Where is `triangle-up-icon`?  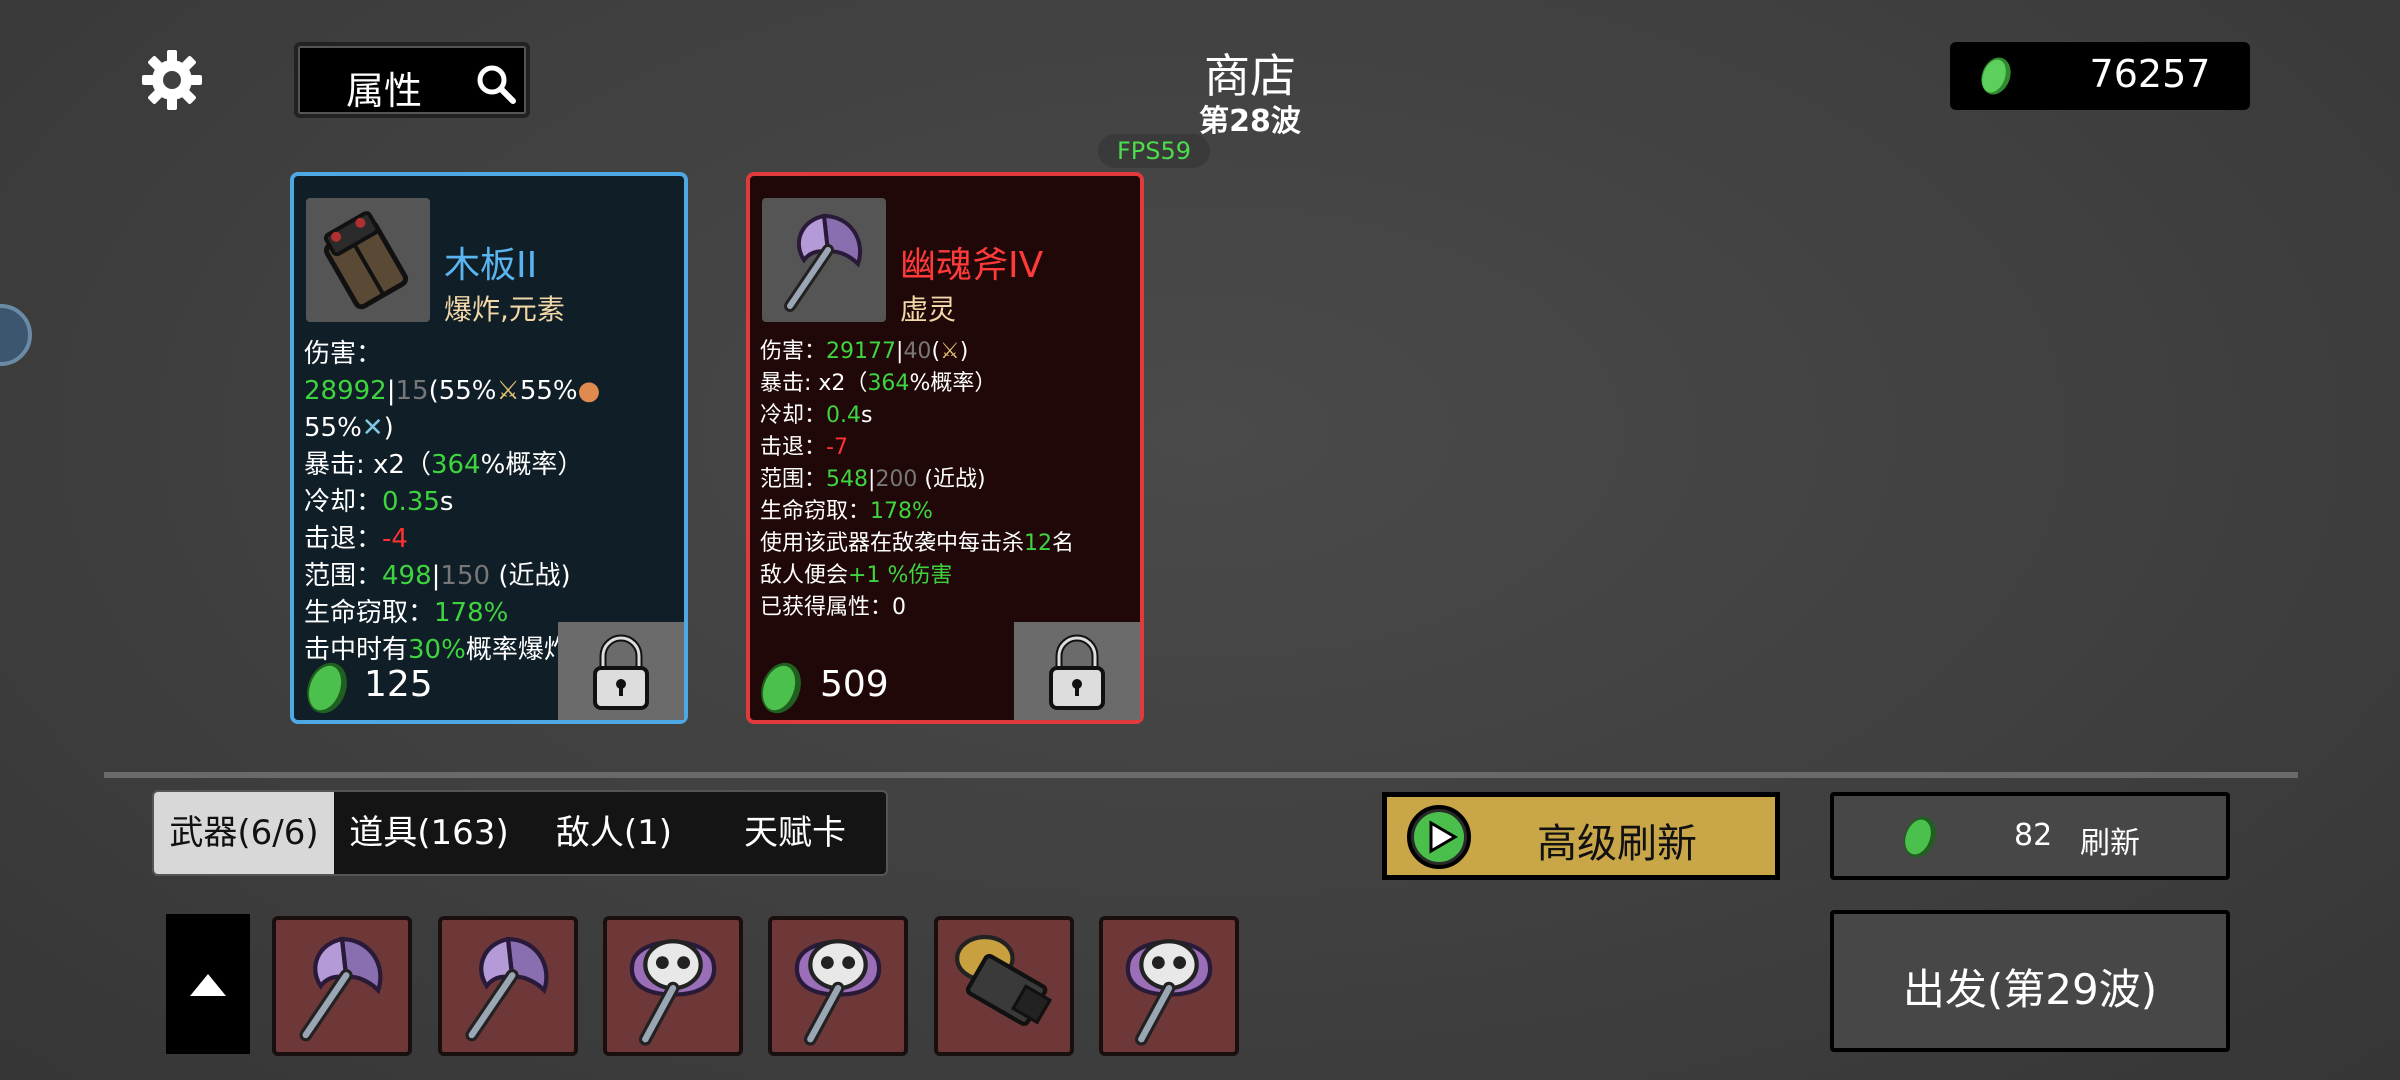 triangle-up-icon is located at coordinates (208, 985).